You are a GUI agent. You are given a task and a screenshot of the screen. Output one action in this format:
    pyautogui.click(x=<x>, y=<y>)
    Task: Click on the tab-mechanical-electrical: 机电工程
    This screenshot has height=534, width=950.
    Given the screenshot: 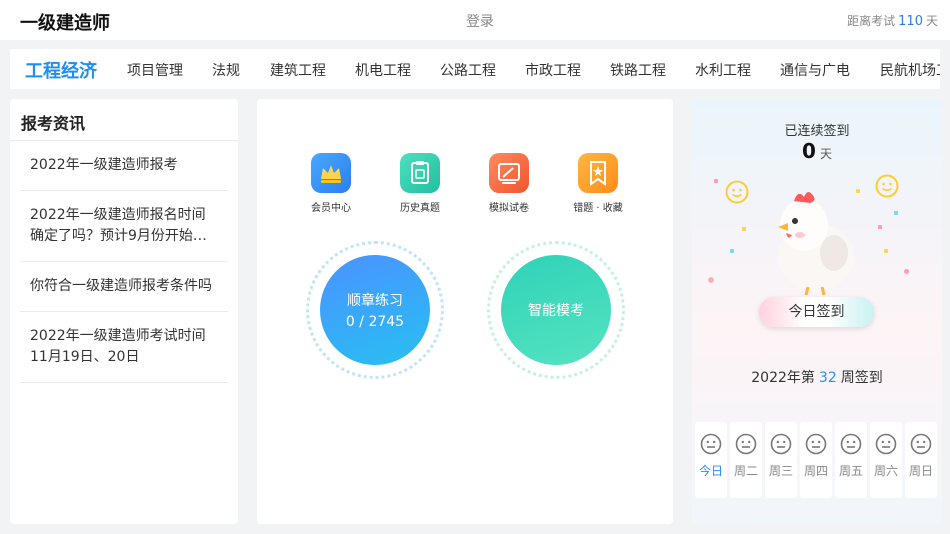 What is the action you would take?
    pyautogui.click(x=383, y=70)
    